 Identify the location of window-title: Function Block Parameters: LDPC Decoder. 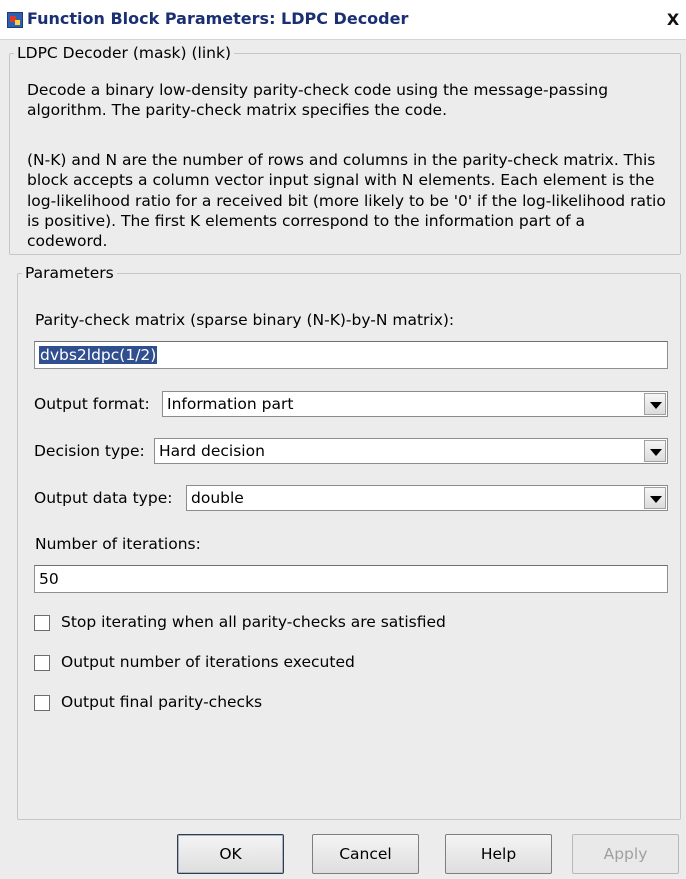
(218, 18).